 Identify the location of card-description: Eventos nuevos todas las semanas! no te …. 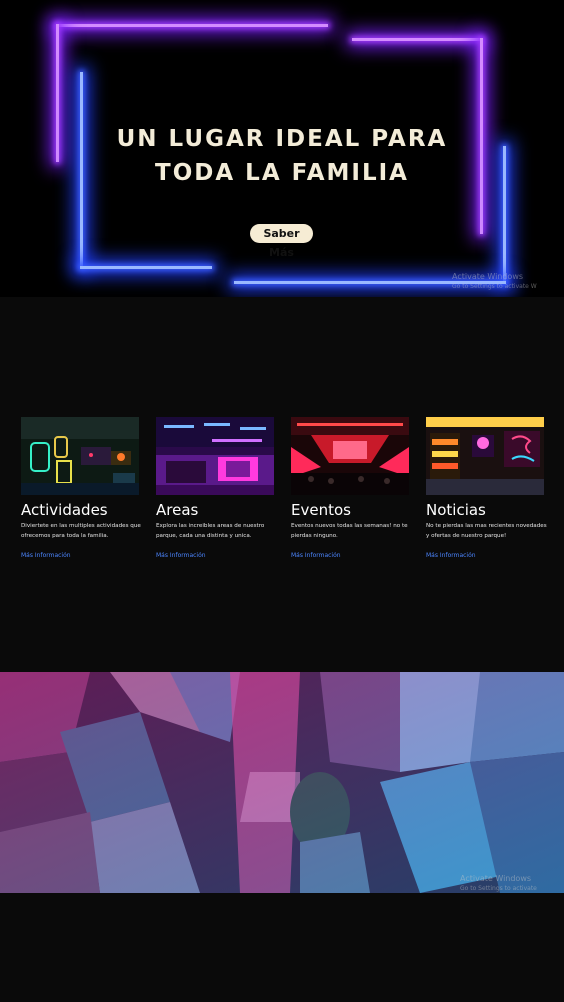
(349, 531).